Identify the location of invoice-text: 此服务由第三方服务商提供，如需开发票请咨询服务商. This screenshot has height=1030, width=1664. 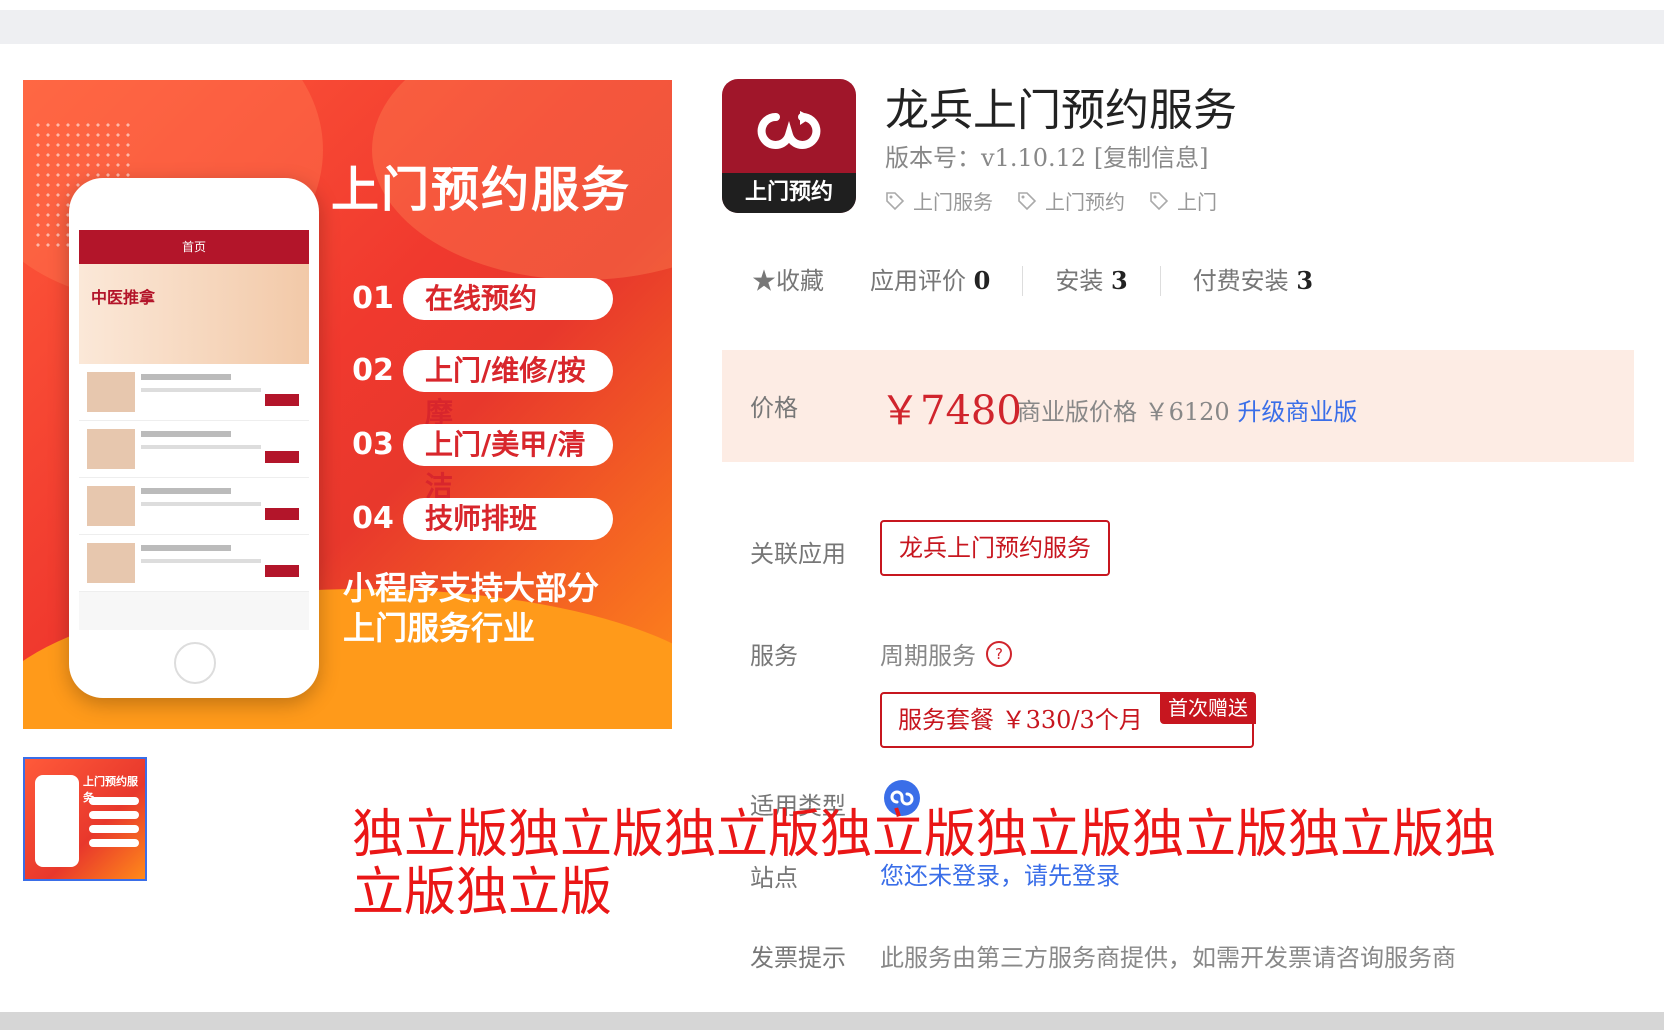
(1168, 958).